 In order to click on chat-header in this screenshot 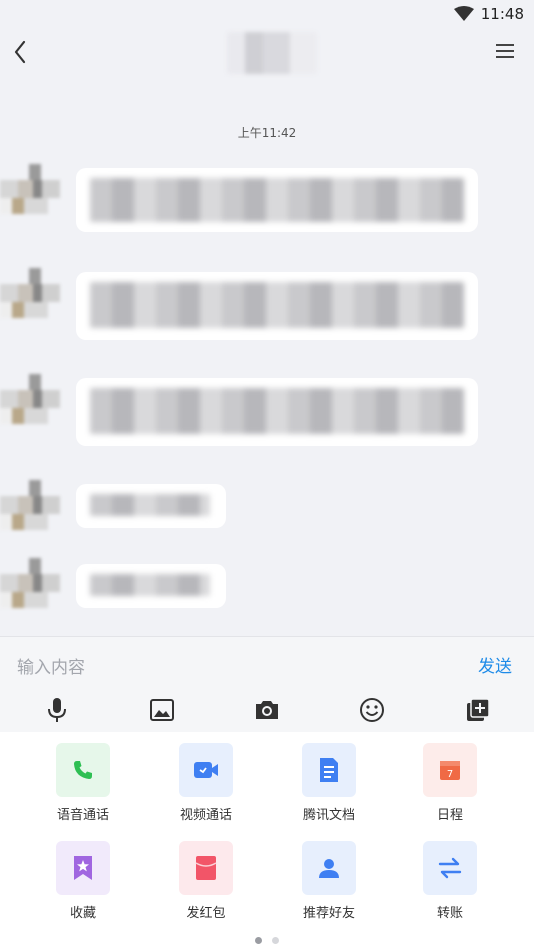, I will do `click(267, 52)`.